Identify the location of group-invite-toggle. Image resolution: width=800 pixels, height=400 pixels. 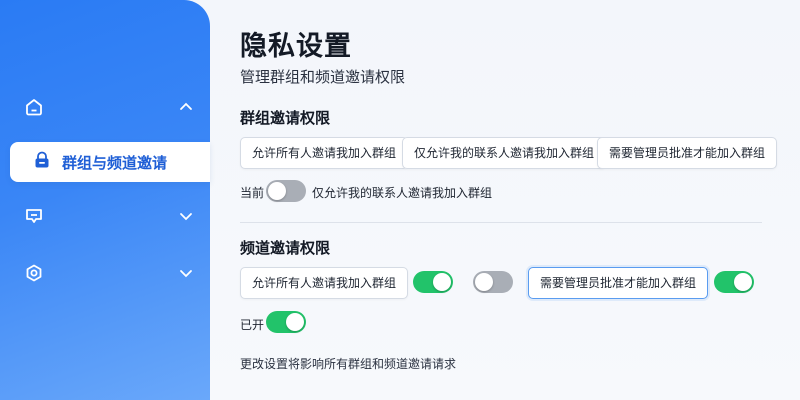
(286, 191).